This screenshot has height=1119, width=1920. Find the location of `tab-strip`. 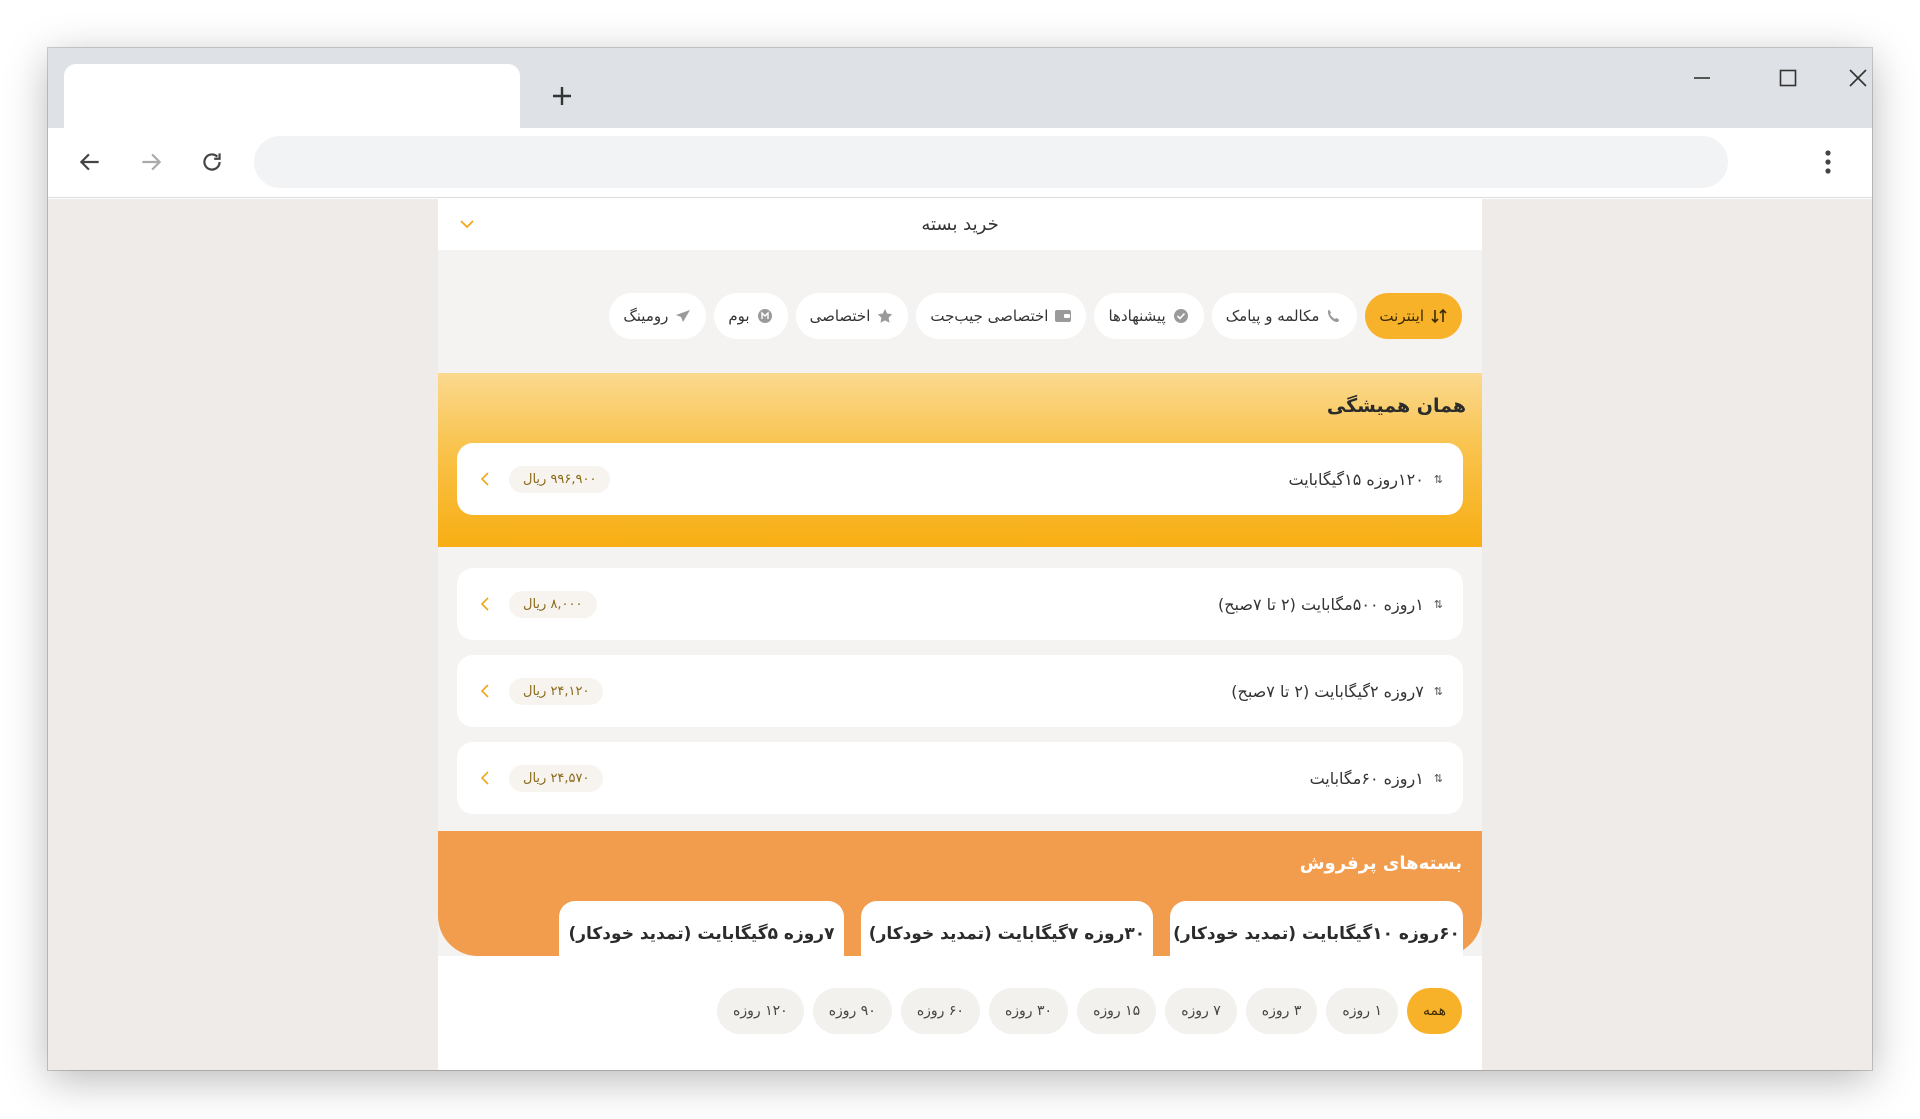

tab-strip is located at coordinates (960, 88).